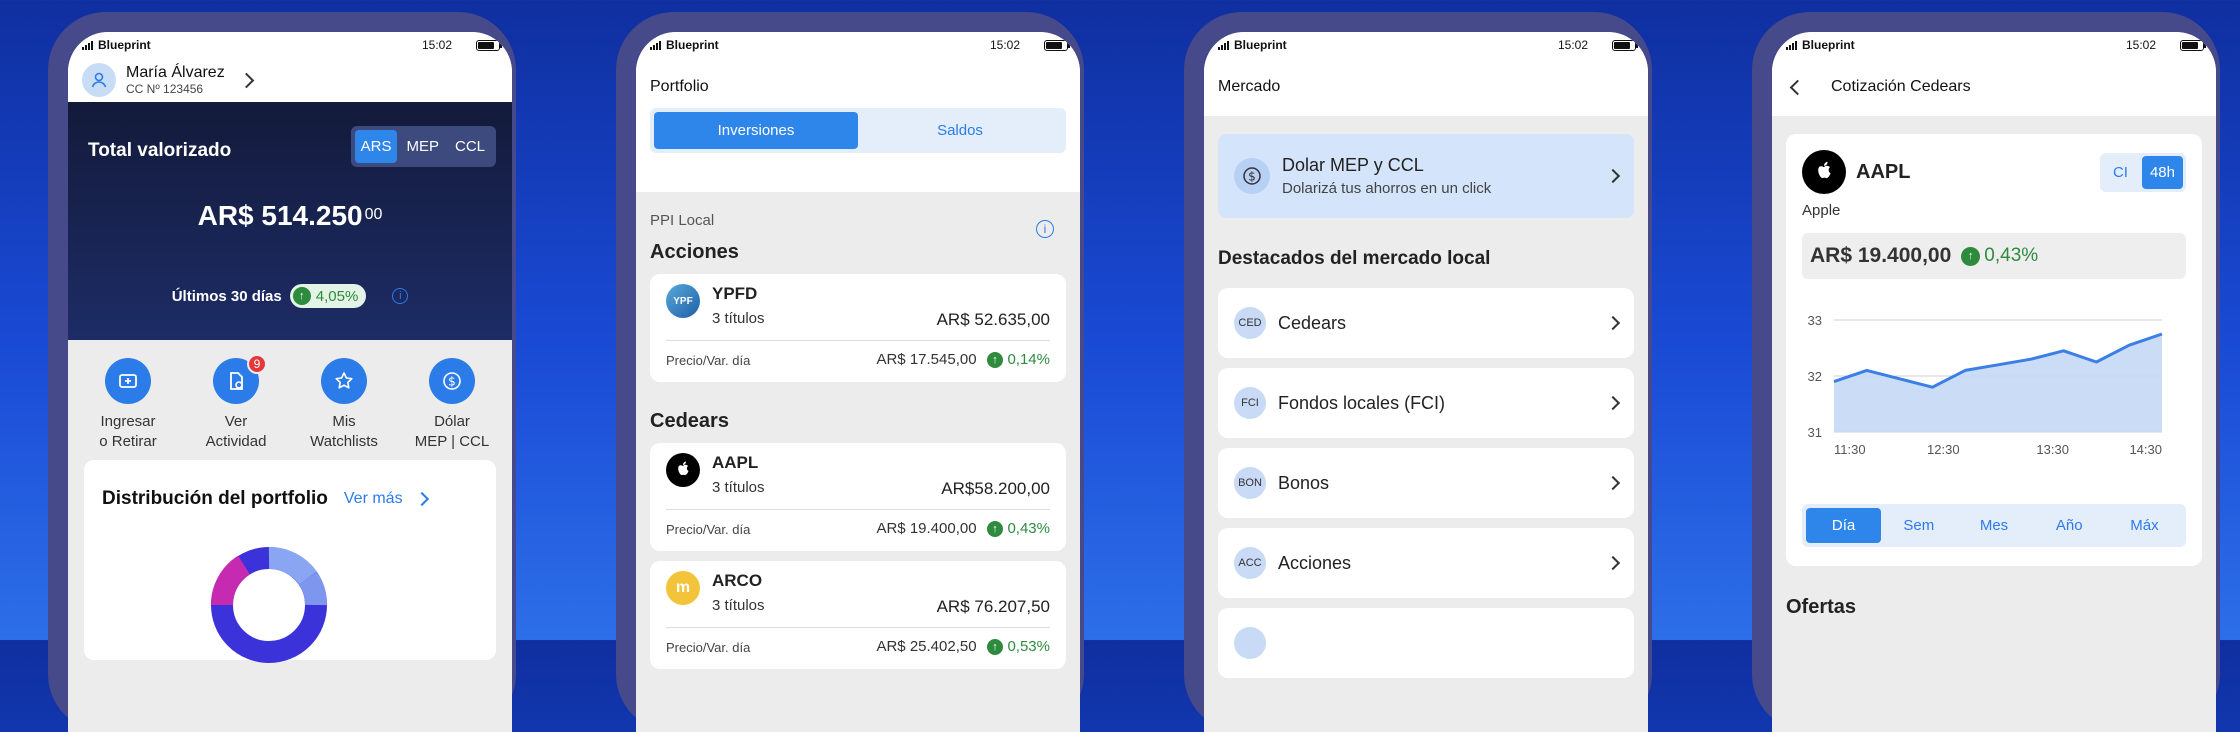  I want to click on tab-balances: Saldos, so click(960, 130).